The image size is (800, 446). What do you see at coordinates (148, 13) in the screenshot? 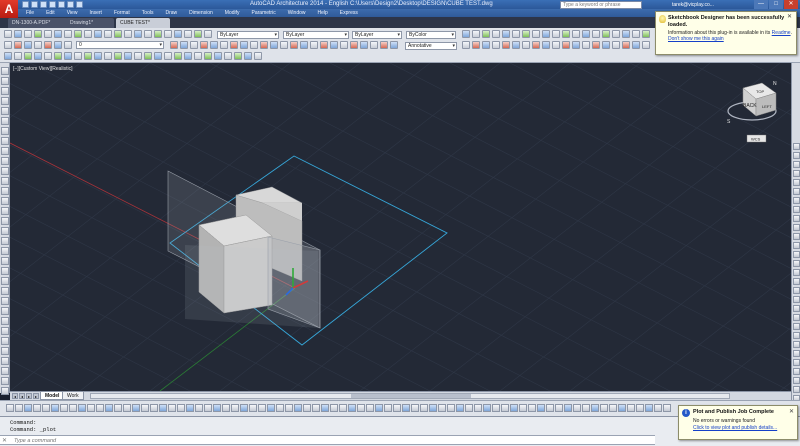
I see `menu-tools: Tools` at bounding box center [148, 13].